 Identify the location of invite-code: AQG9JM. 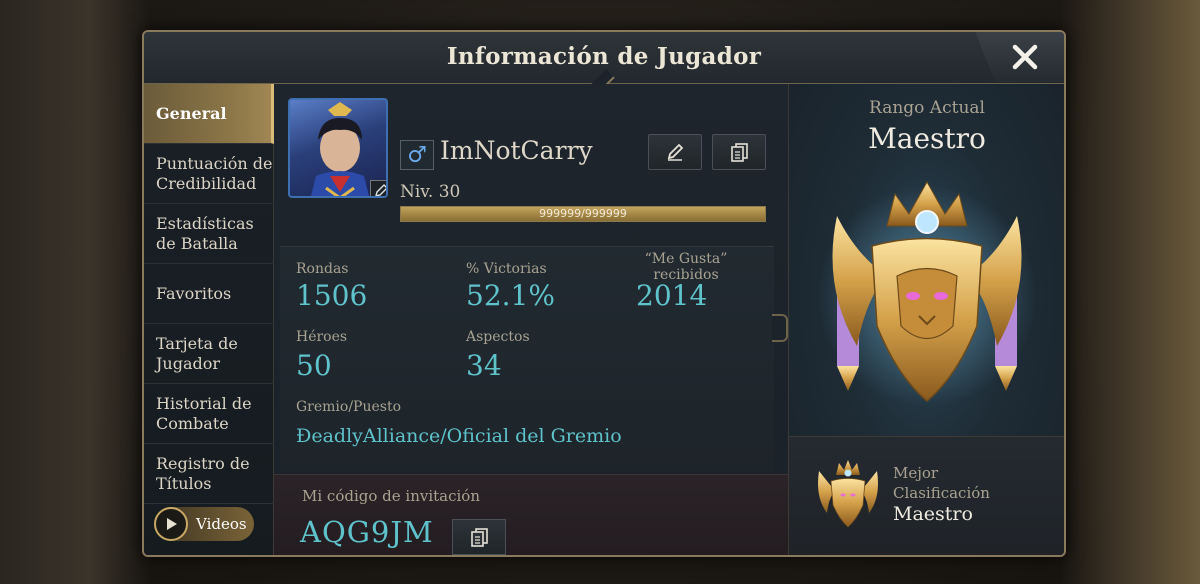
(367, 532).